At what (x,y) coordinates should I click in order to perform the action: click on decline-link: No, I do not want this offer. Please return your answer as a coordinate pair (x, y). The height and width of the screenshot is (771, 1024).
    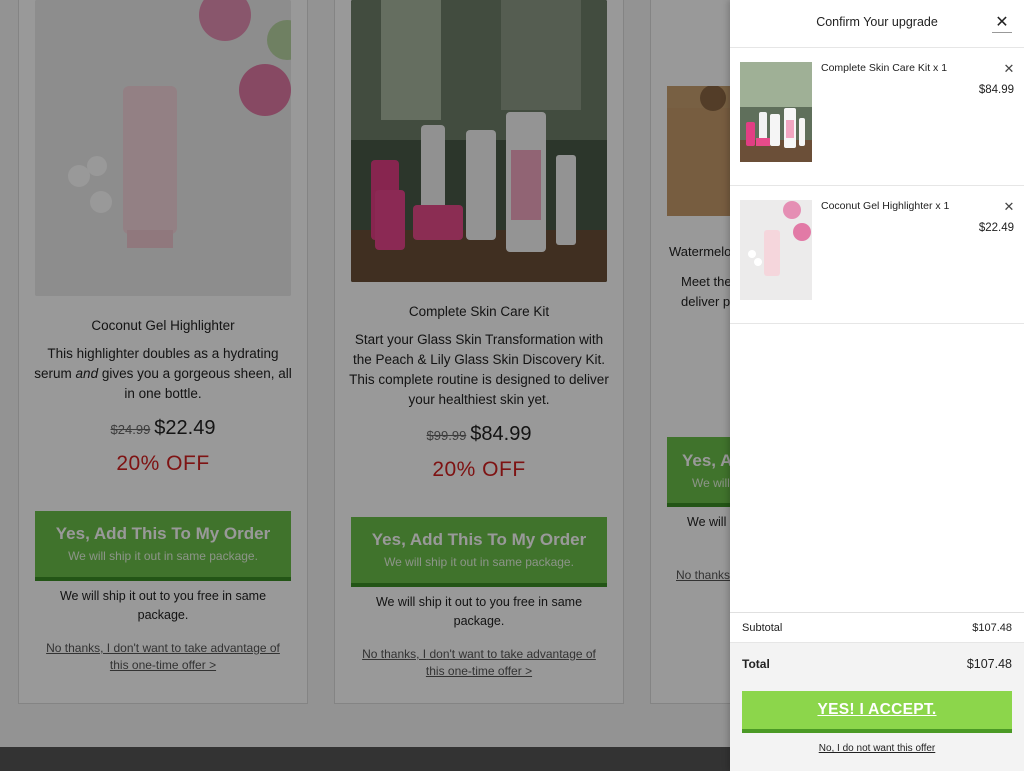
    Looking at the image, I should click on (877, 748).